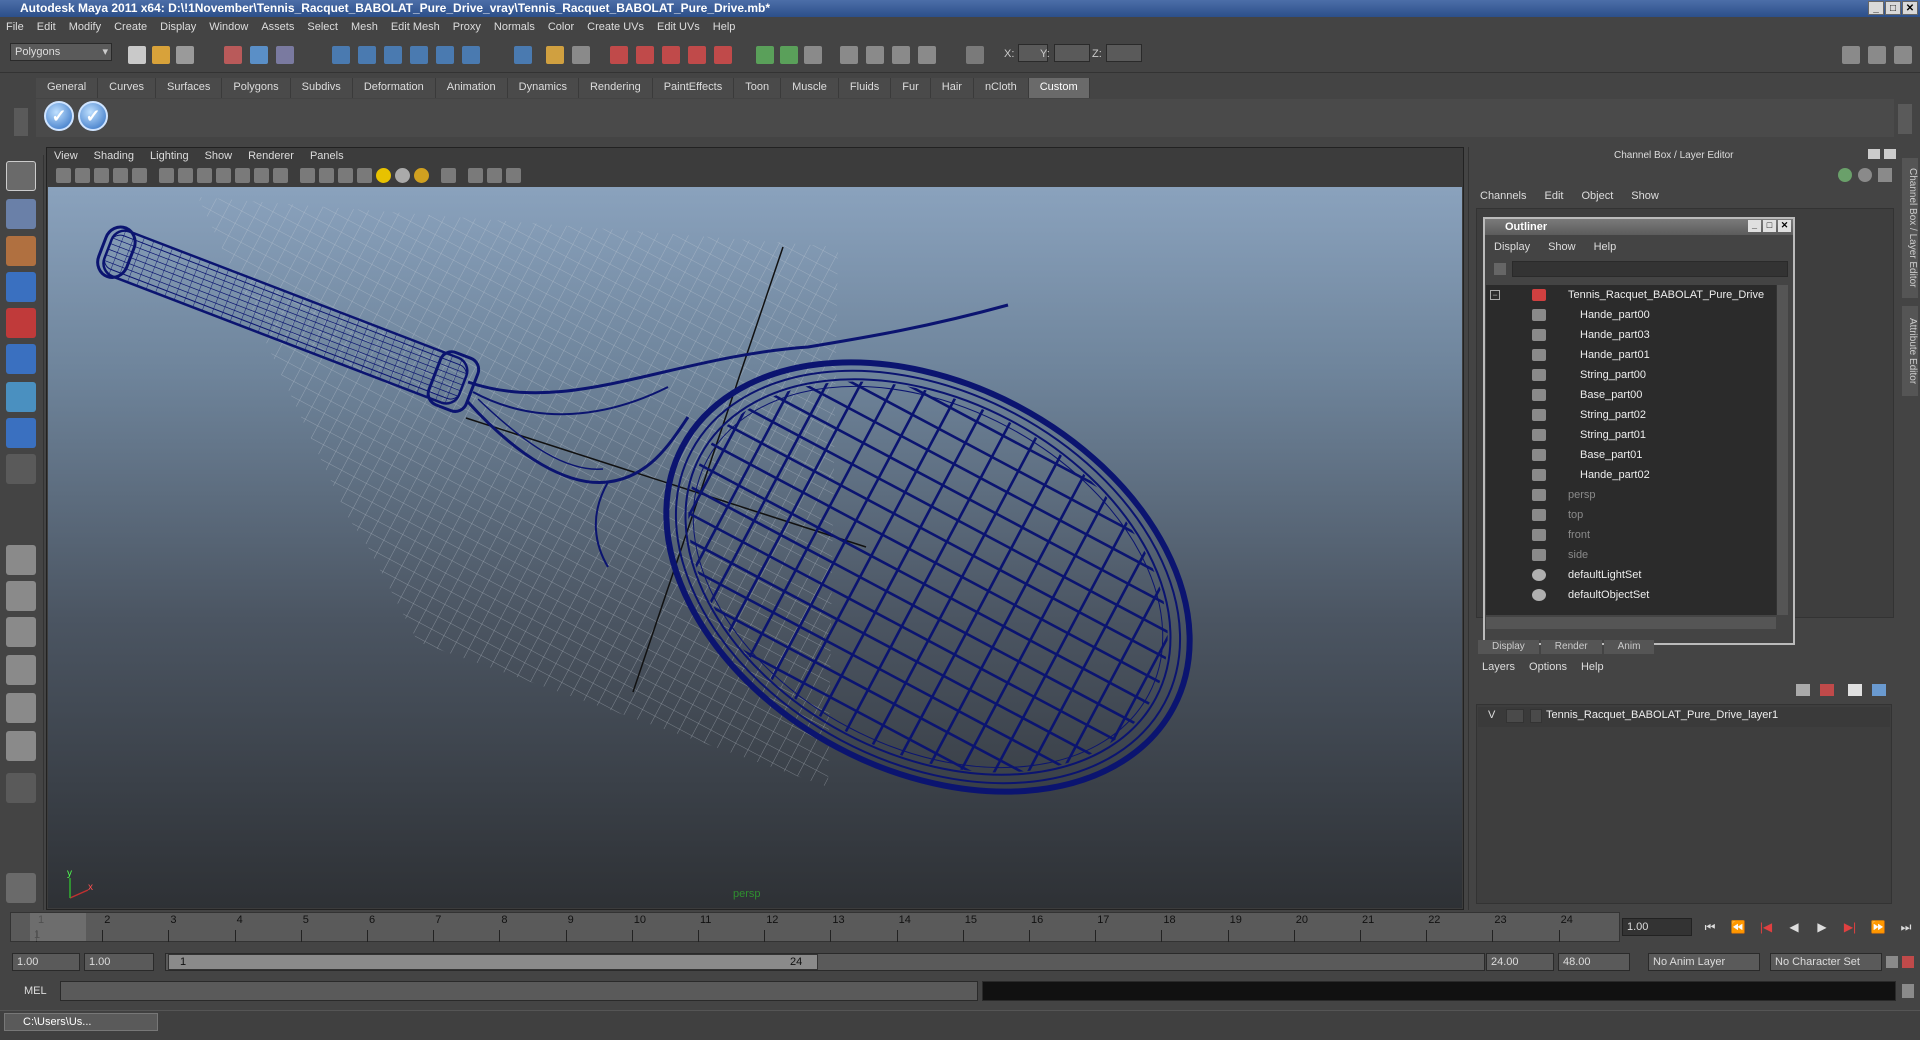 This screenshot has height=1040, width=1920. I want to click on key-icon, so click(1892, 962).